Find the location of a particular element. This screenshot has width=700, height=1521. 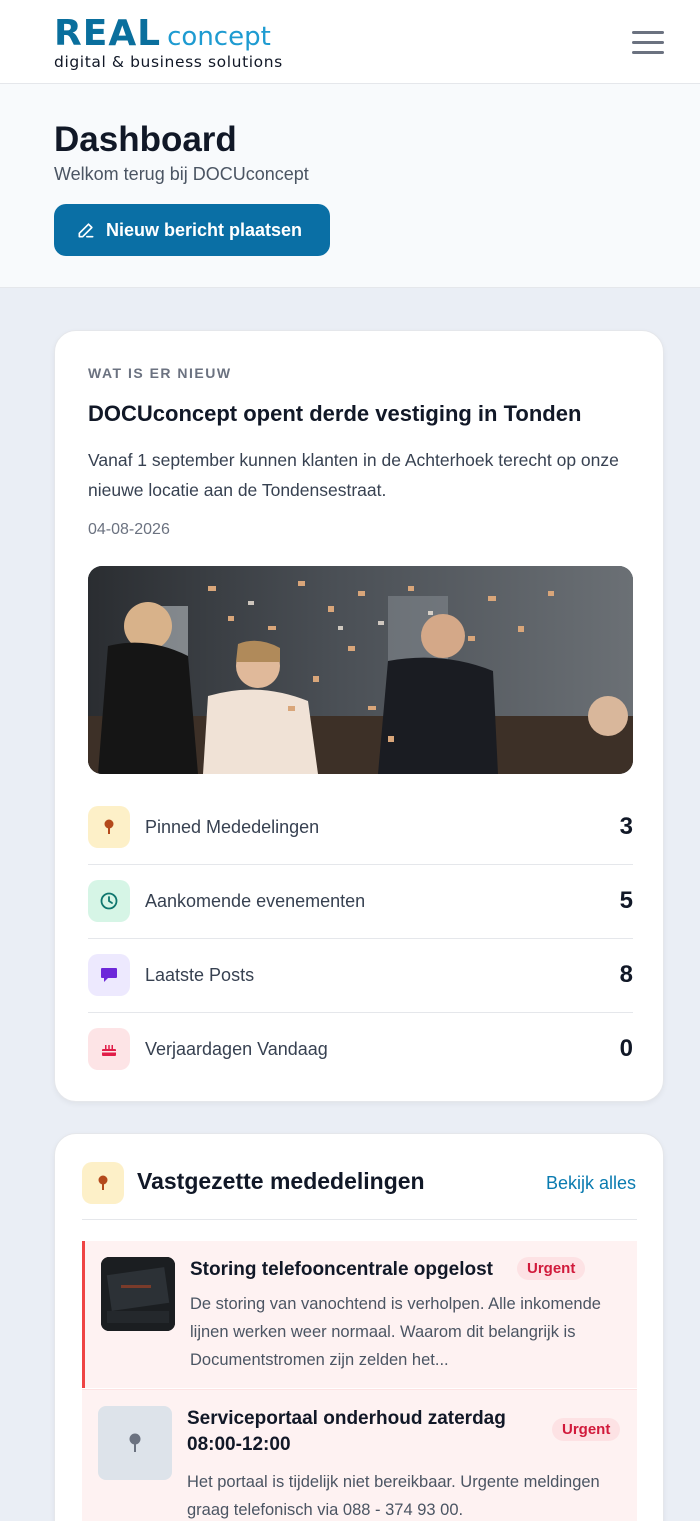

logo-tagline: digital & business solutions is located at coordinates (168, 62).